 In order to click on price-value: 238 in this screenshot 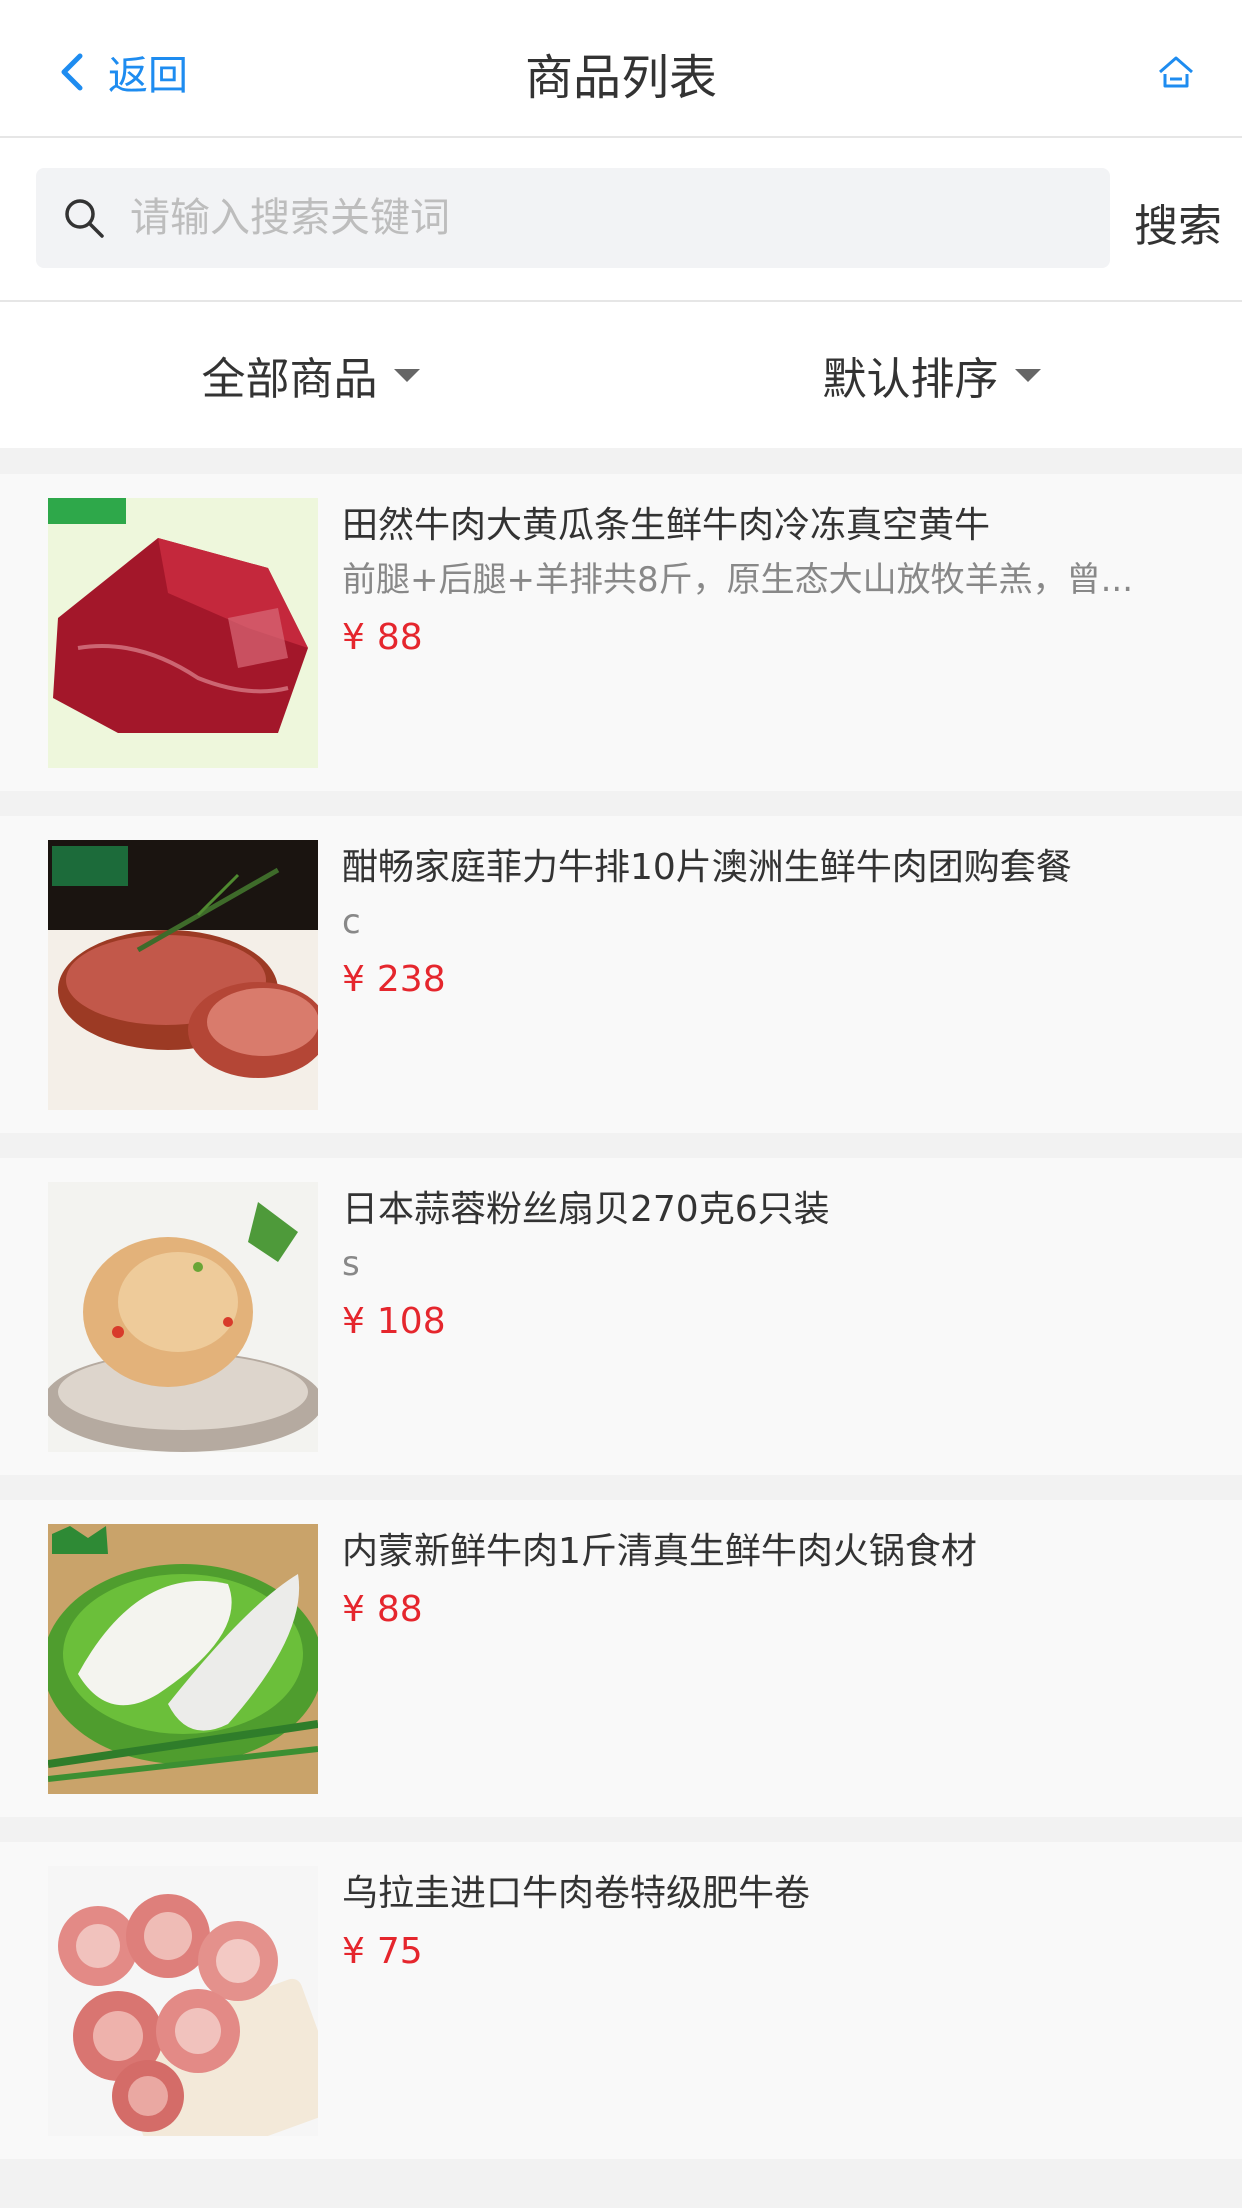, I will do `click(411, 979)`.